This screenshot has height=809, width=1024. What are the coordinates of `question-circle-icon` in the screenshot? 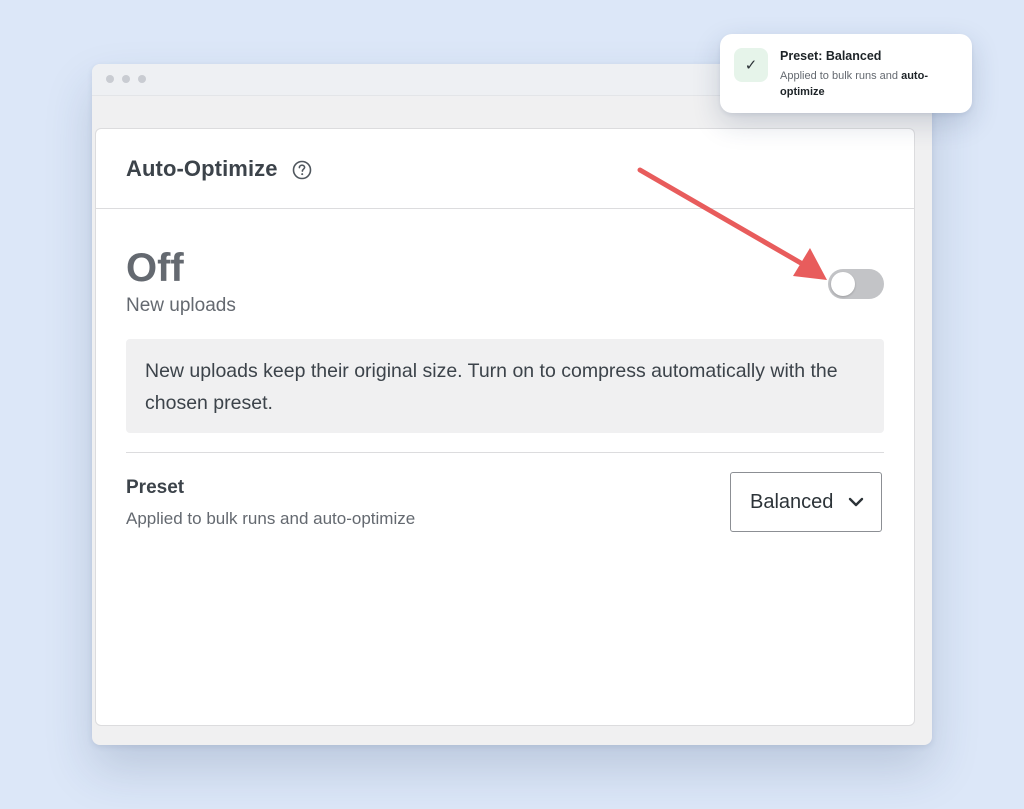 It's located at (302, 170).